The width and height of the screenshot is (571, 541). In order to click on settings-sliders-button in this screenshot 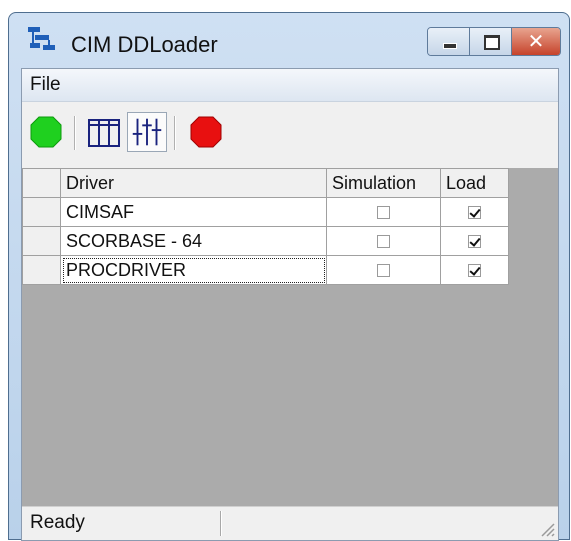, I will do `click(147, 132)`.